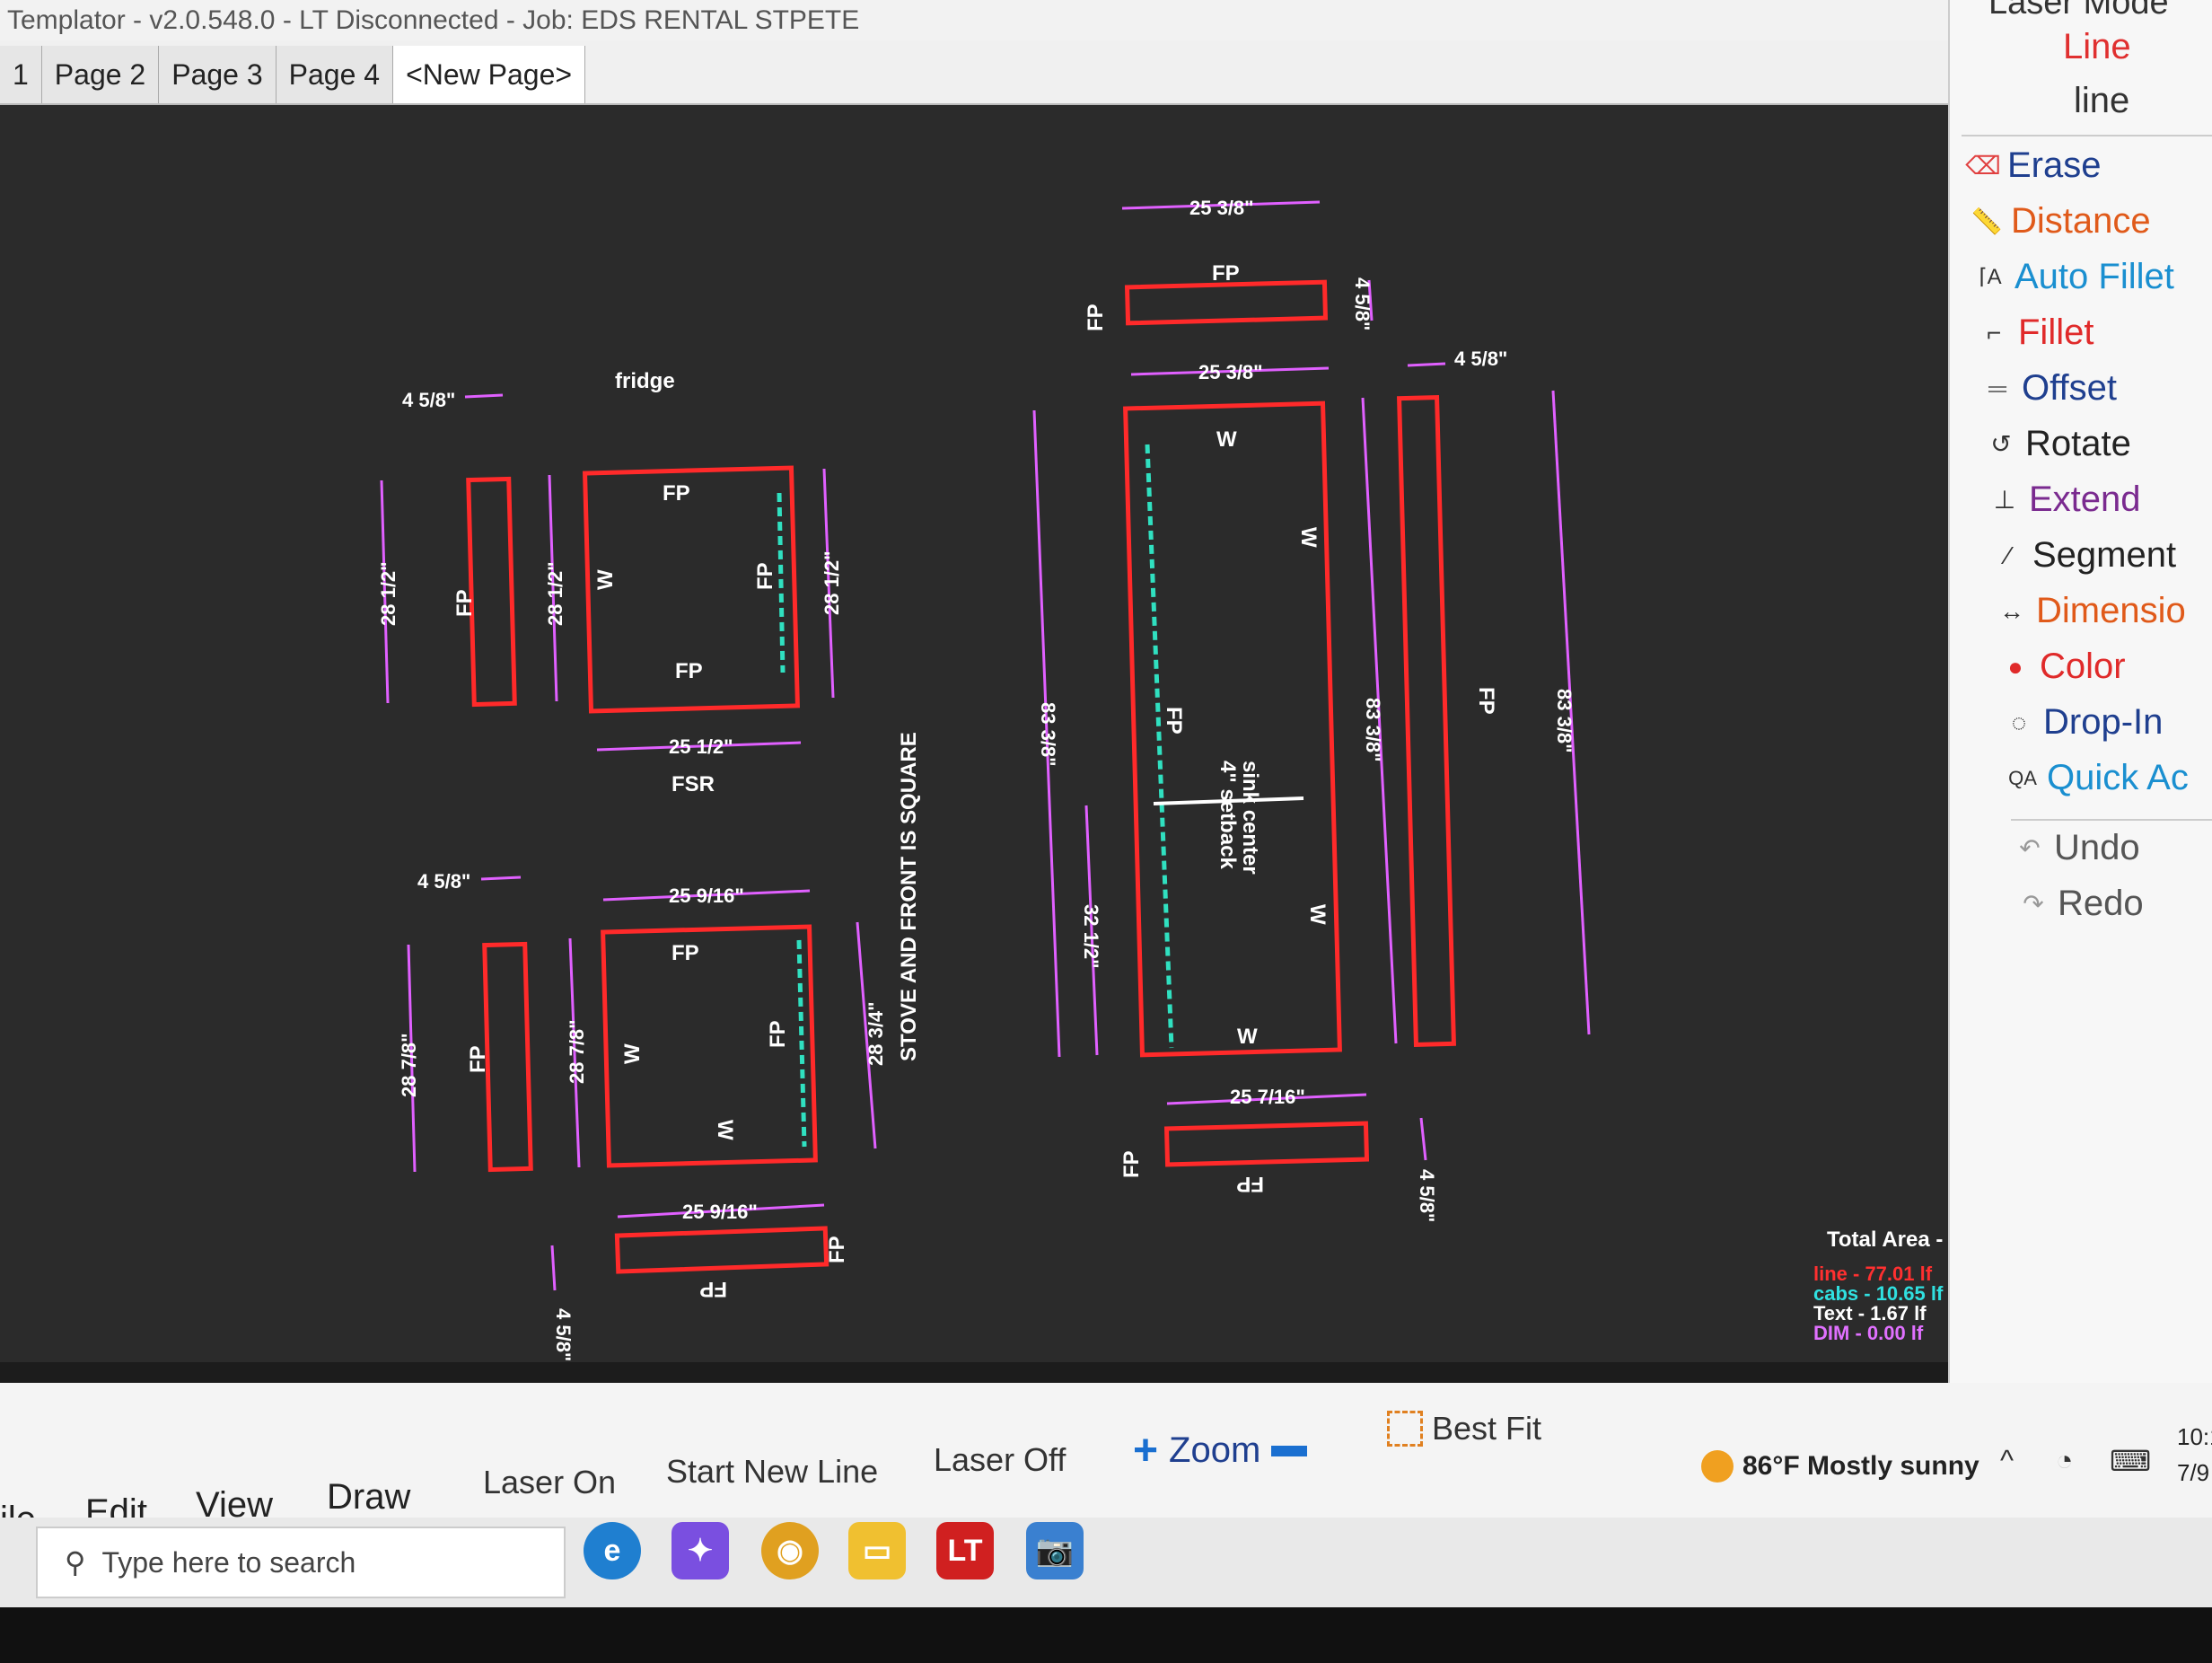  Describe the element at coordinates (612, 1551) in the screenshot. I see `edge-icon: e` at that location.